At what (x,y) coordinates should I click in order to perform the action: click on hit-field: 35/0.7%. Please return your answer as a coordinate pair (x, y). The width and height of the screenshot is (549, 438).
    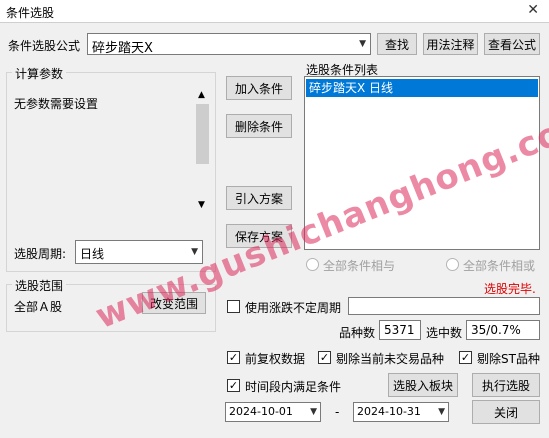
    Looking at the image, I should click on (503, 330).